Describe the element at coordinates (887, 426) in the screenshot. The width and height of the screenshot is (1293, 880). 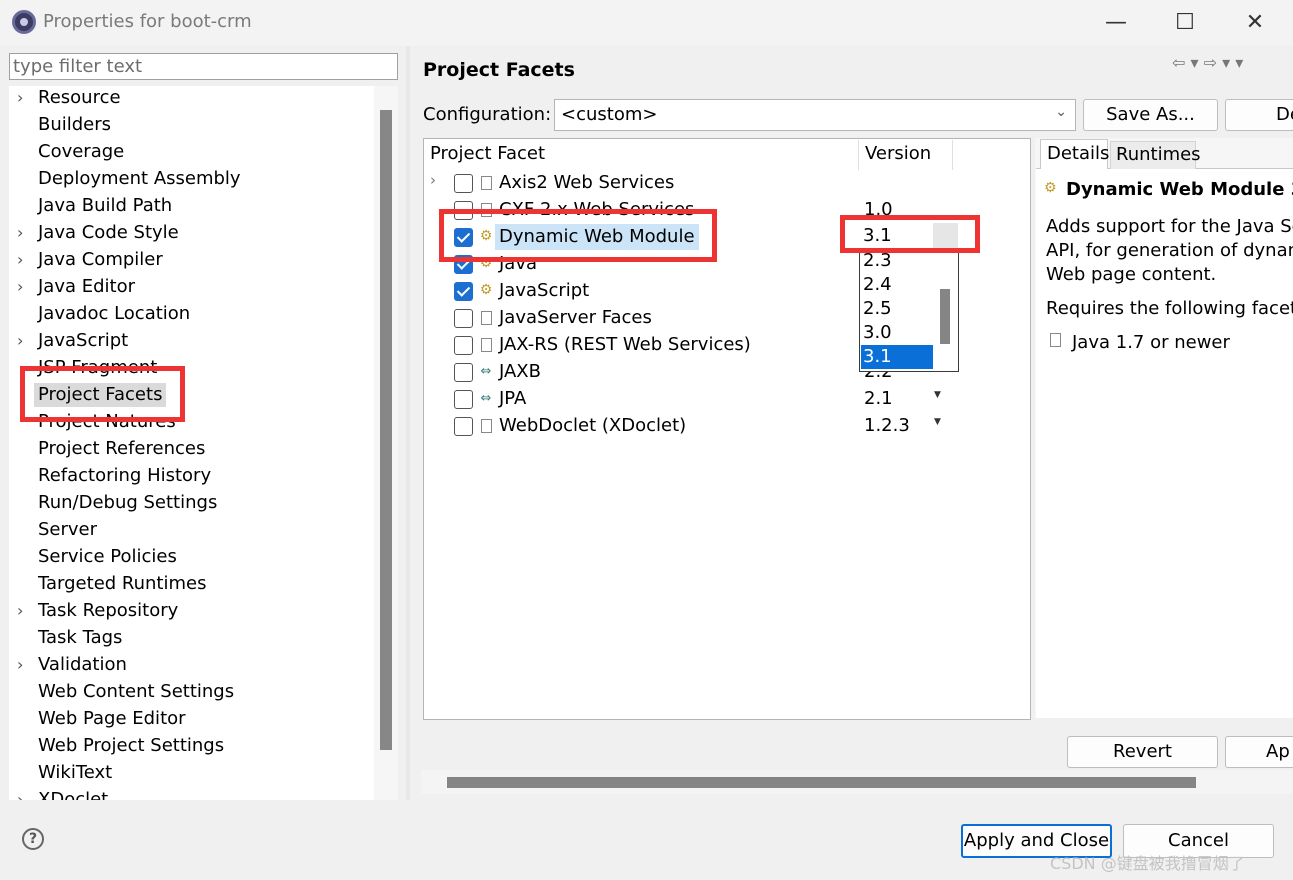
I see `facet-version: 1.2.3` at that location.